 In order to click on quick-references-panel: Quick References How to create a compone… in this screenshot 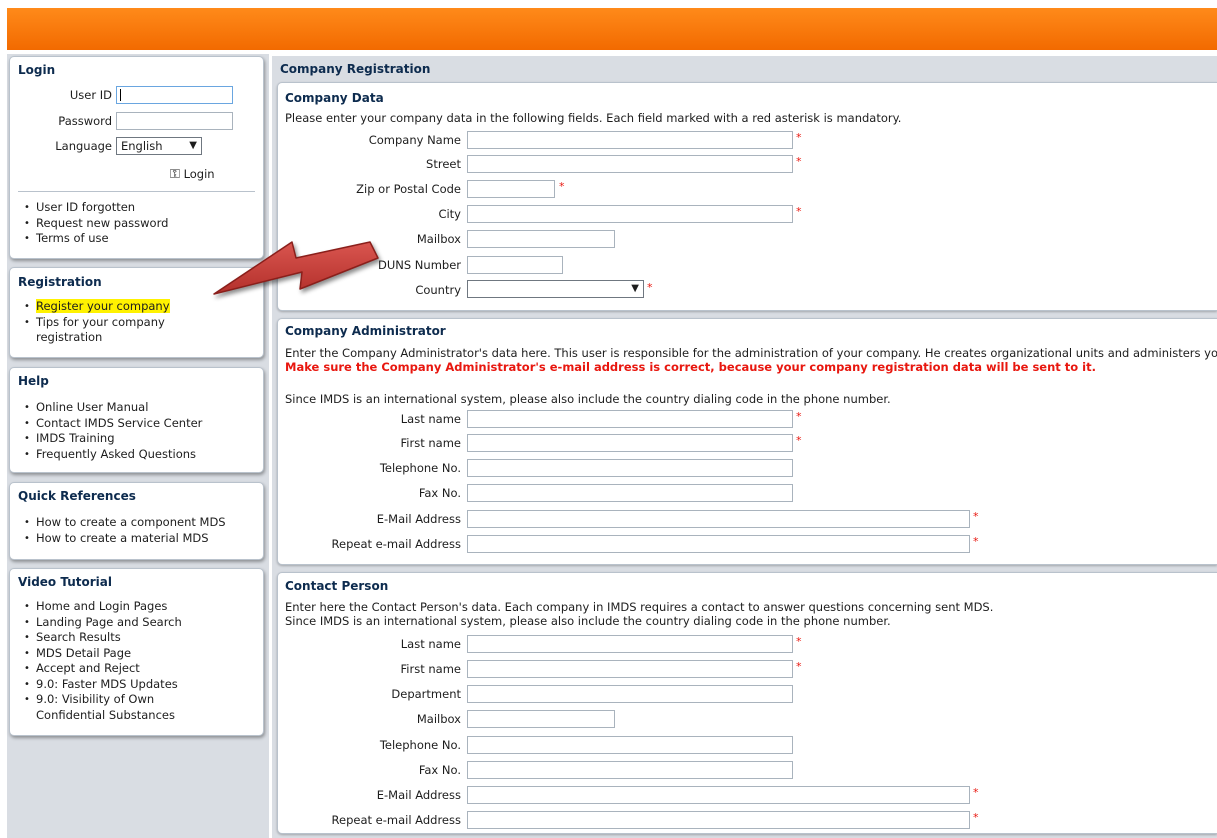, I will do `click(136, 521)`.